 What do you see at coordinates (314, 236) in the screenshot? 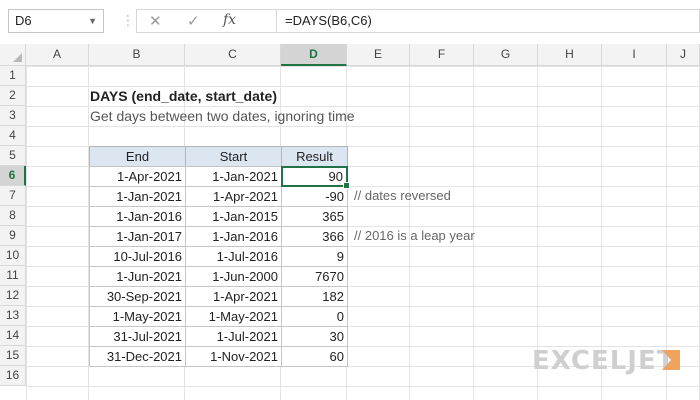
I see `table-cell-result: 366` at bounding box center [314, 236].